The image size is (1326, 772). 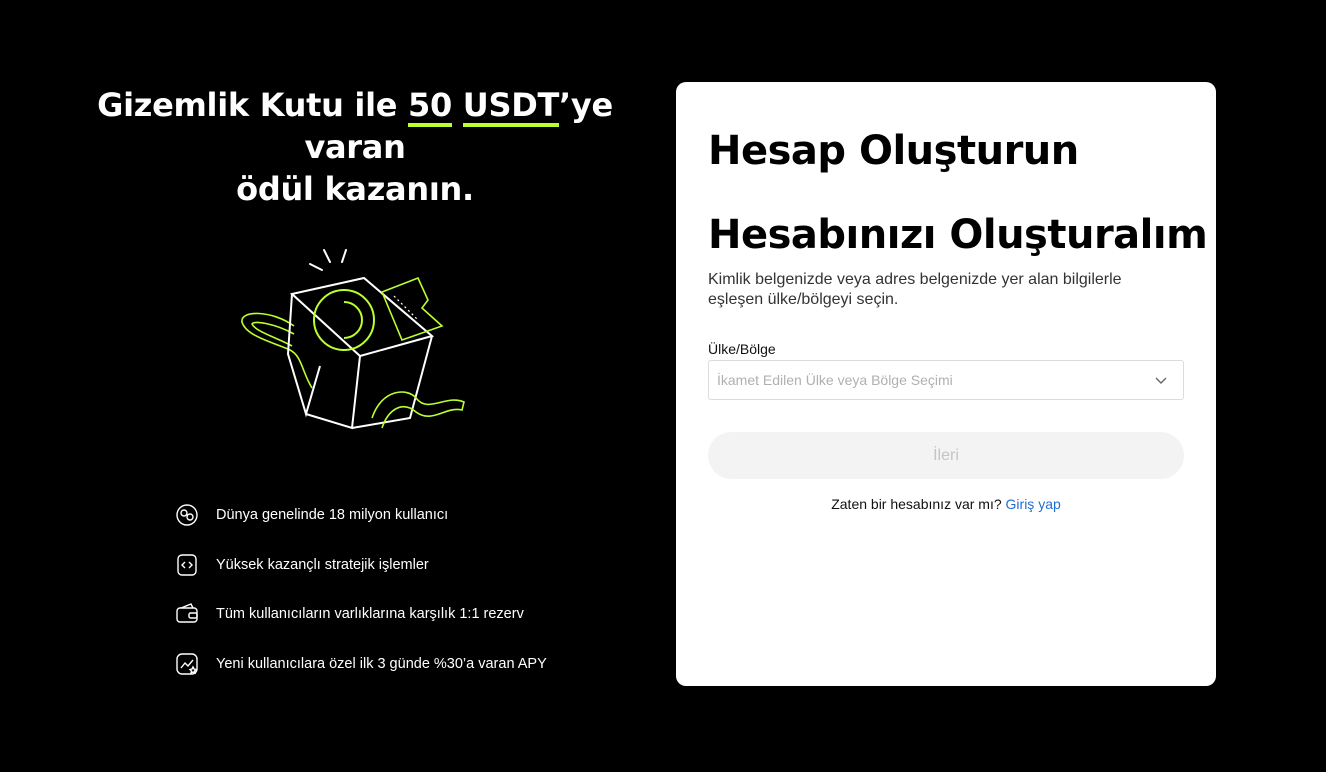 I want to click on feature-item-users: Dünya genelinde 18 milyon kullanıcı, so click(x=394, y=515).